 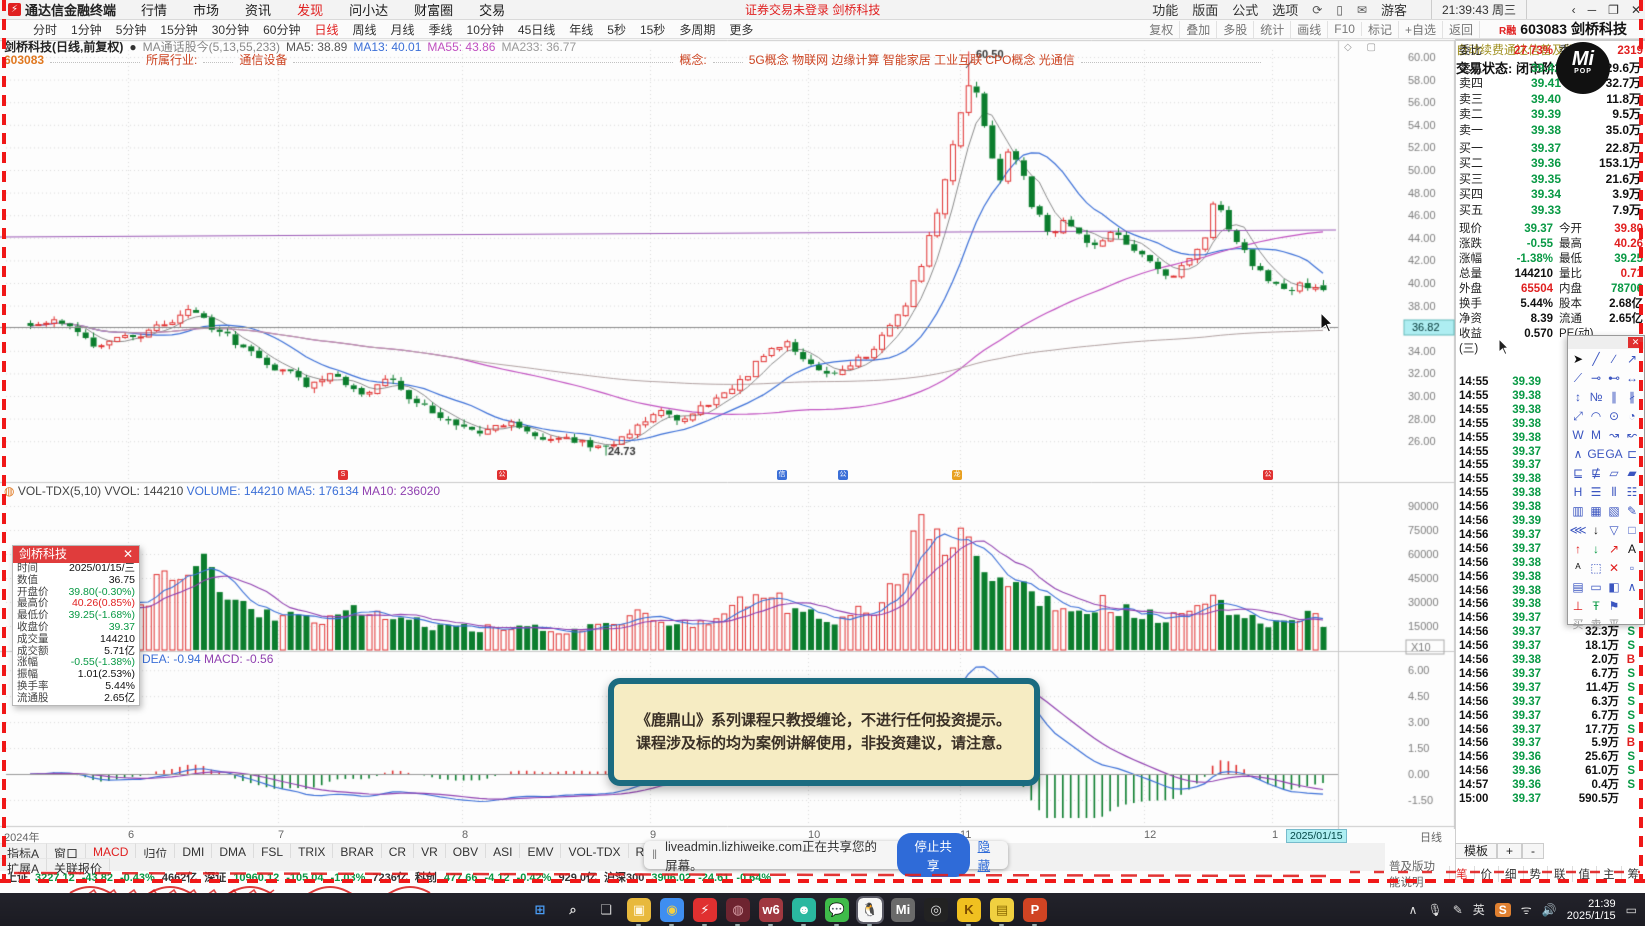 What do you see at coordinates (672, 911) in the screenshot?
I see `taskbar-icon-chrome: ◉` at bounding box center [672, 911].